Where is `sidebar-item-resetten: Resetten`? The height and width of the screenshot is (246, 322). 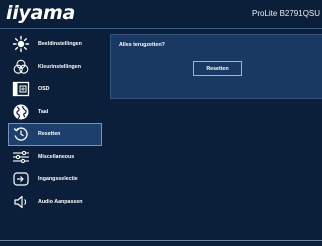
sidebar-item-resetten: Resetten is located at coordinates (55, 134).